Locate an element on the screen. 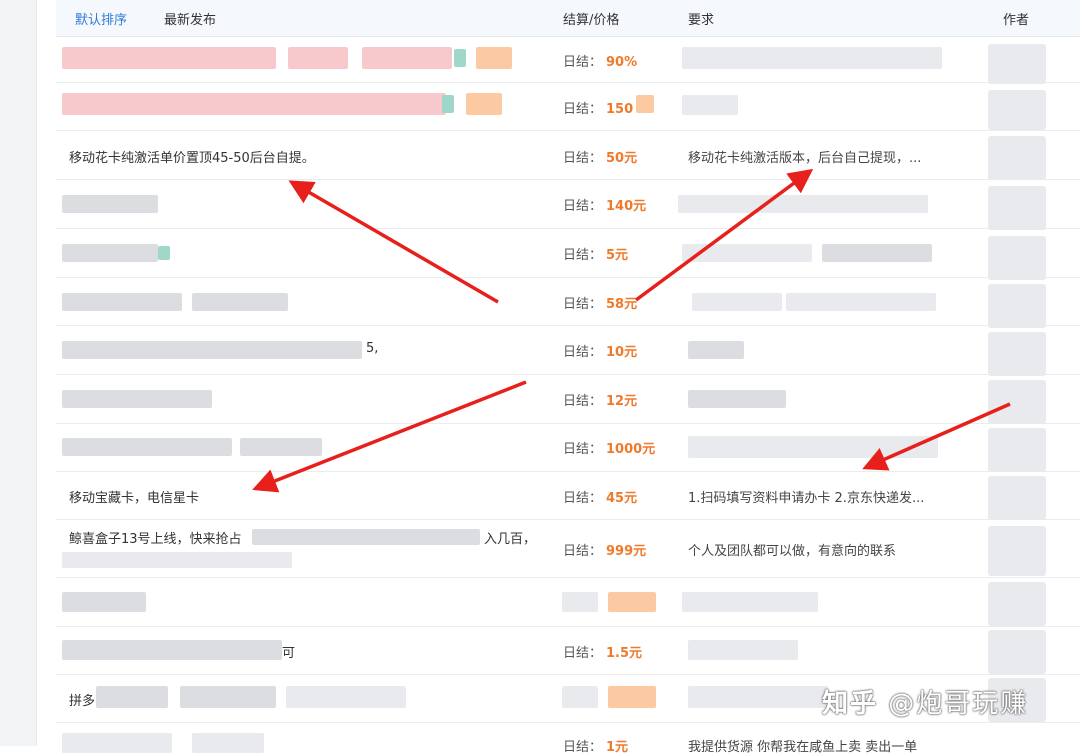  task-title-tail: 入几百， is located at coordinates (510, 539).